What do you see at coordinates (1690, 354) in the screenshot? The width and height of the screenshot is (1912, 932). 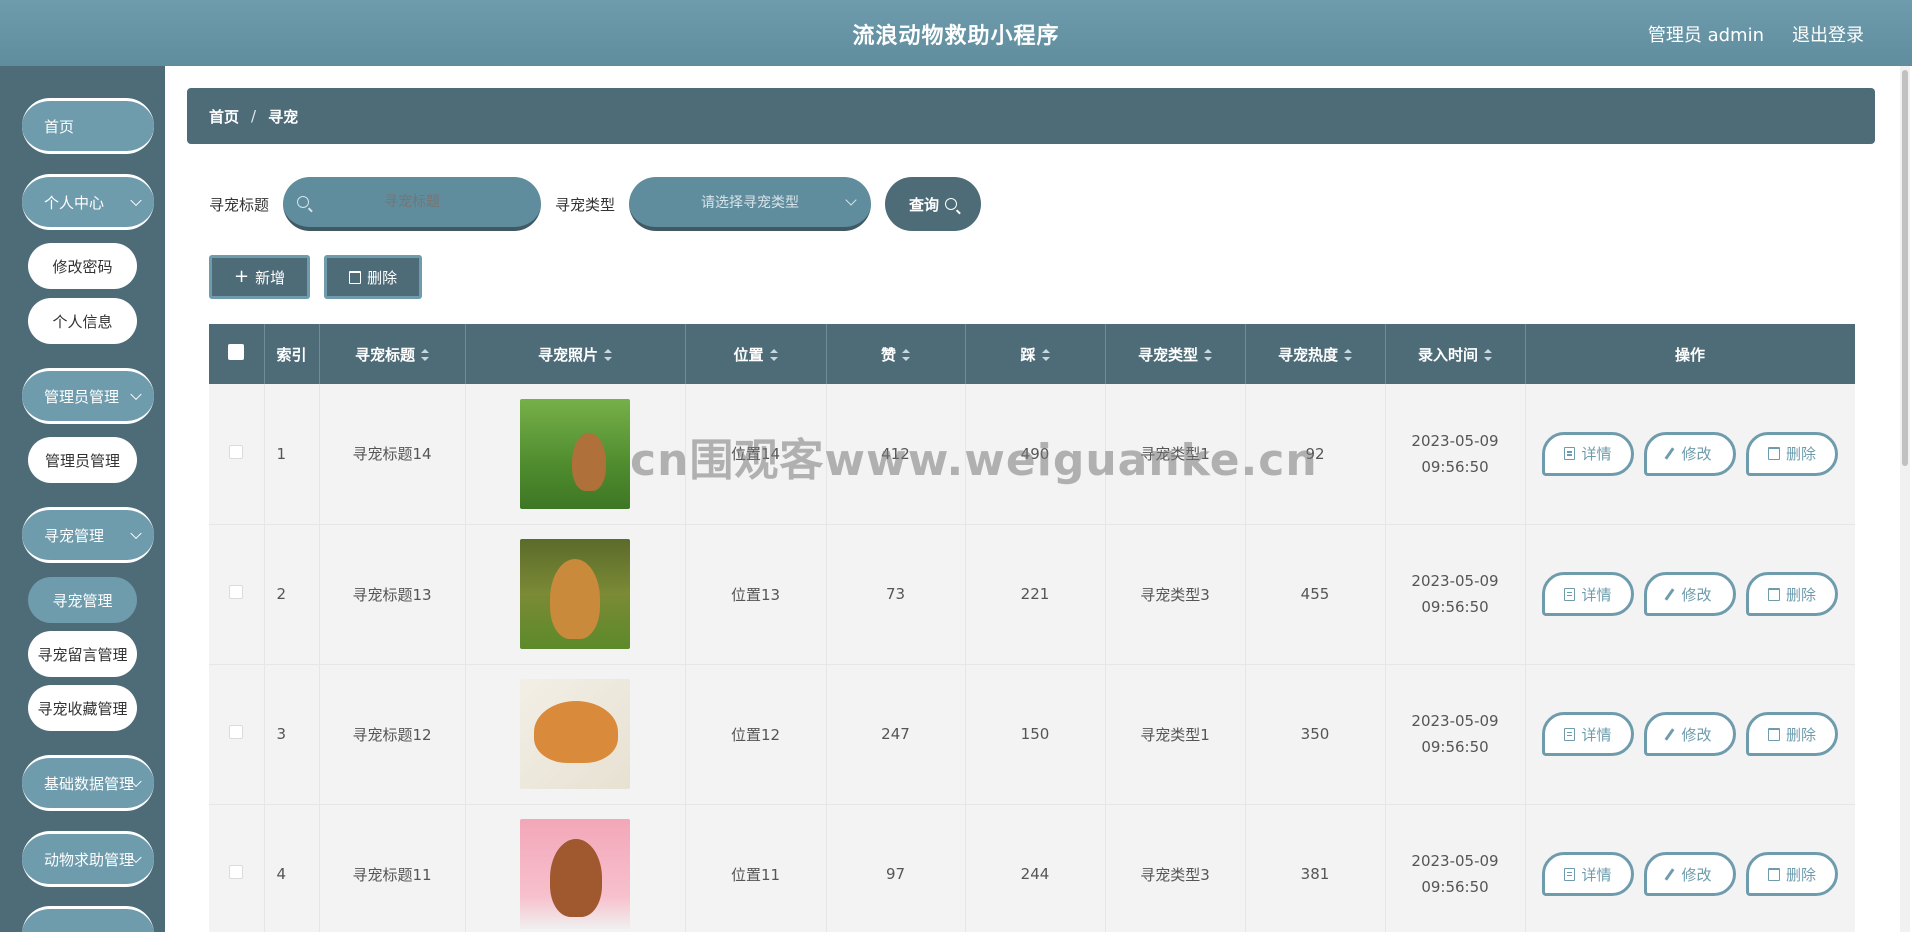 I see `column-header-ops: 操作` at bounding box center [1690, 354].